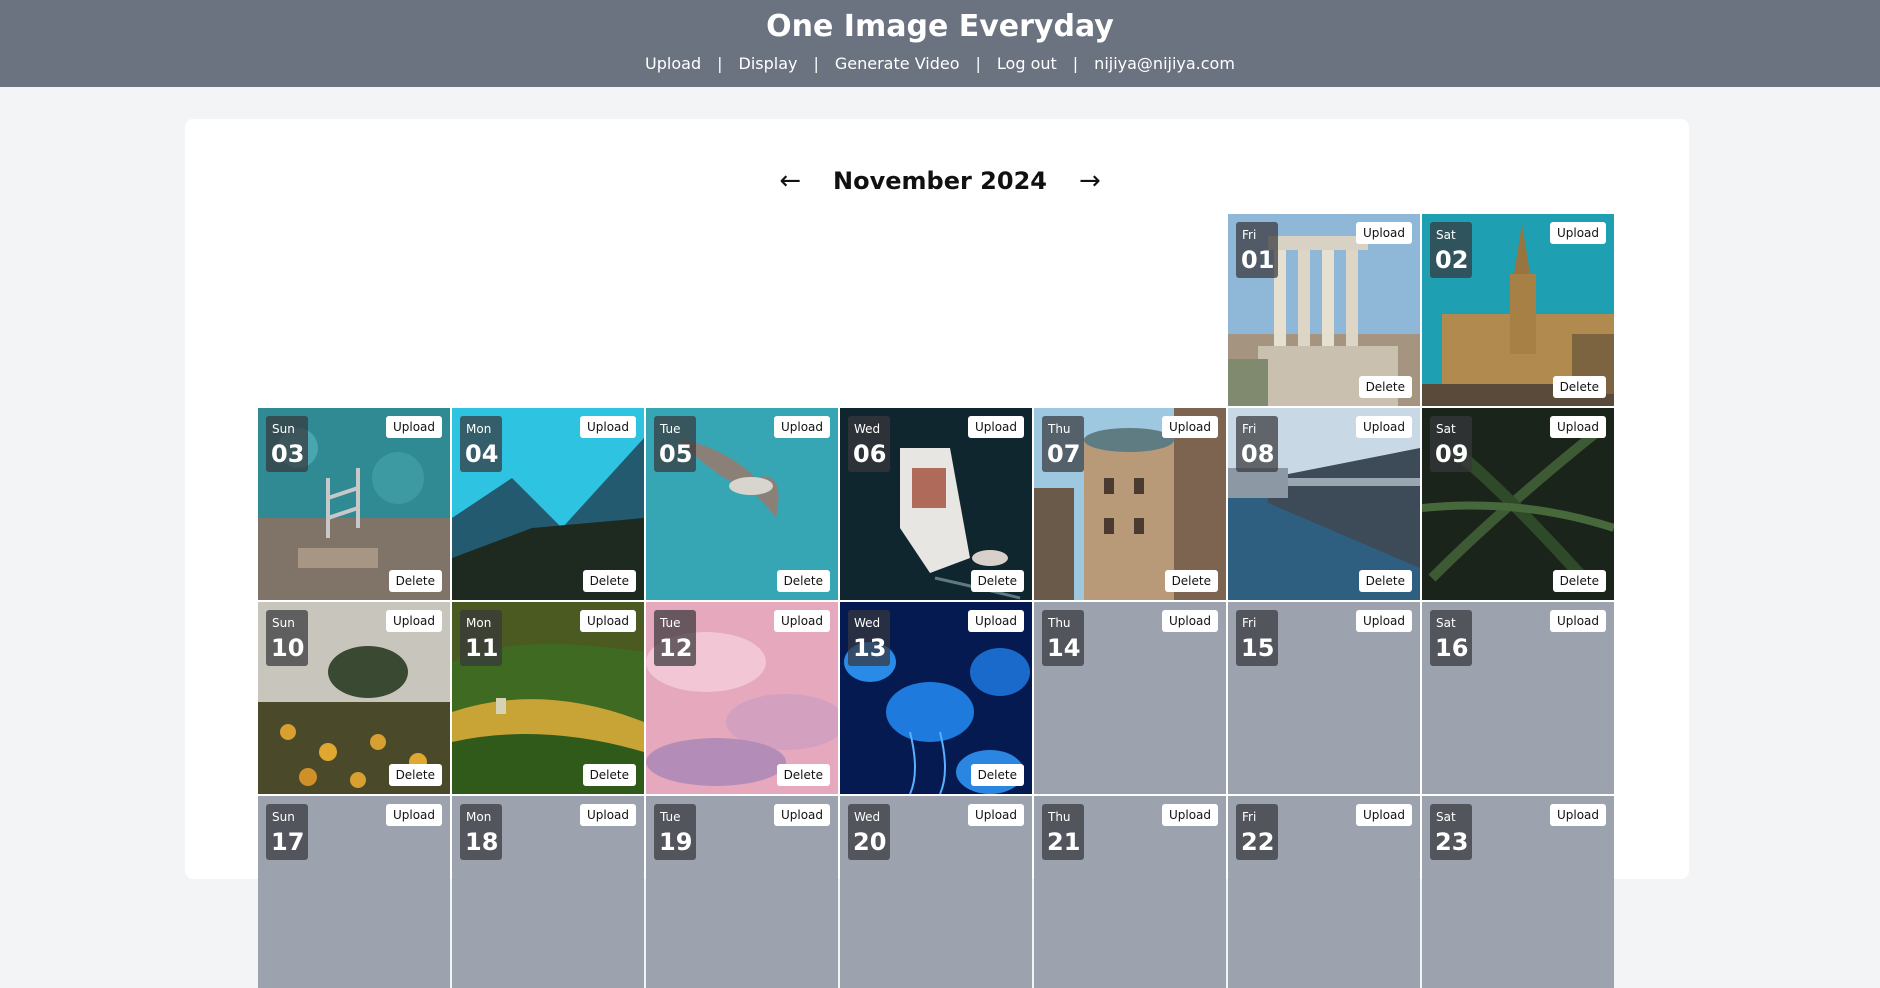  Describe the element at coordinates (1027, 64) in the screenshot. I see `nav-logout-link: Log out` at that location.